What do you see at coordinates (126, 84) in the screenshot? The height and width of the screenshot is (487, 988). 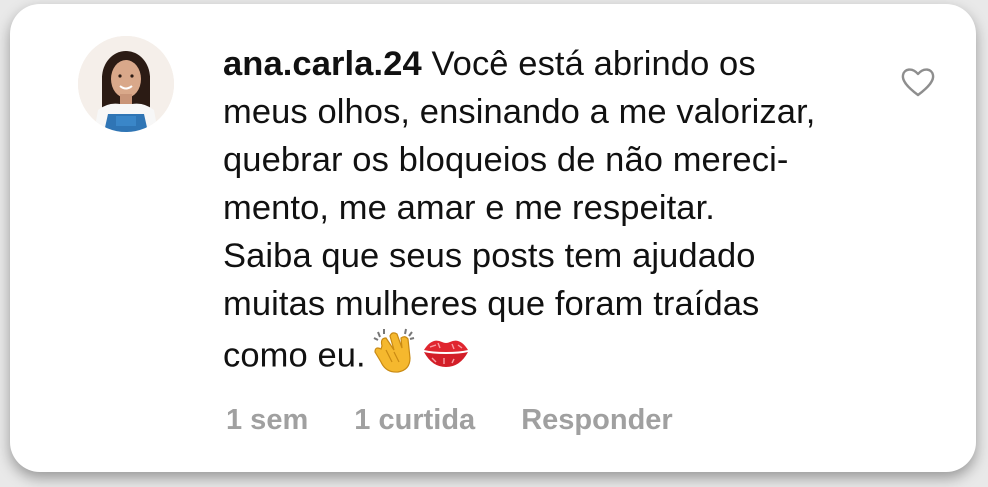 I see `avatar` at bounding box center [126, 84].